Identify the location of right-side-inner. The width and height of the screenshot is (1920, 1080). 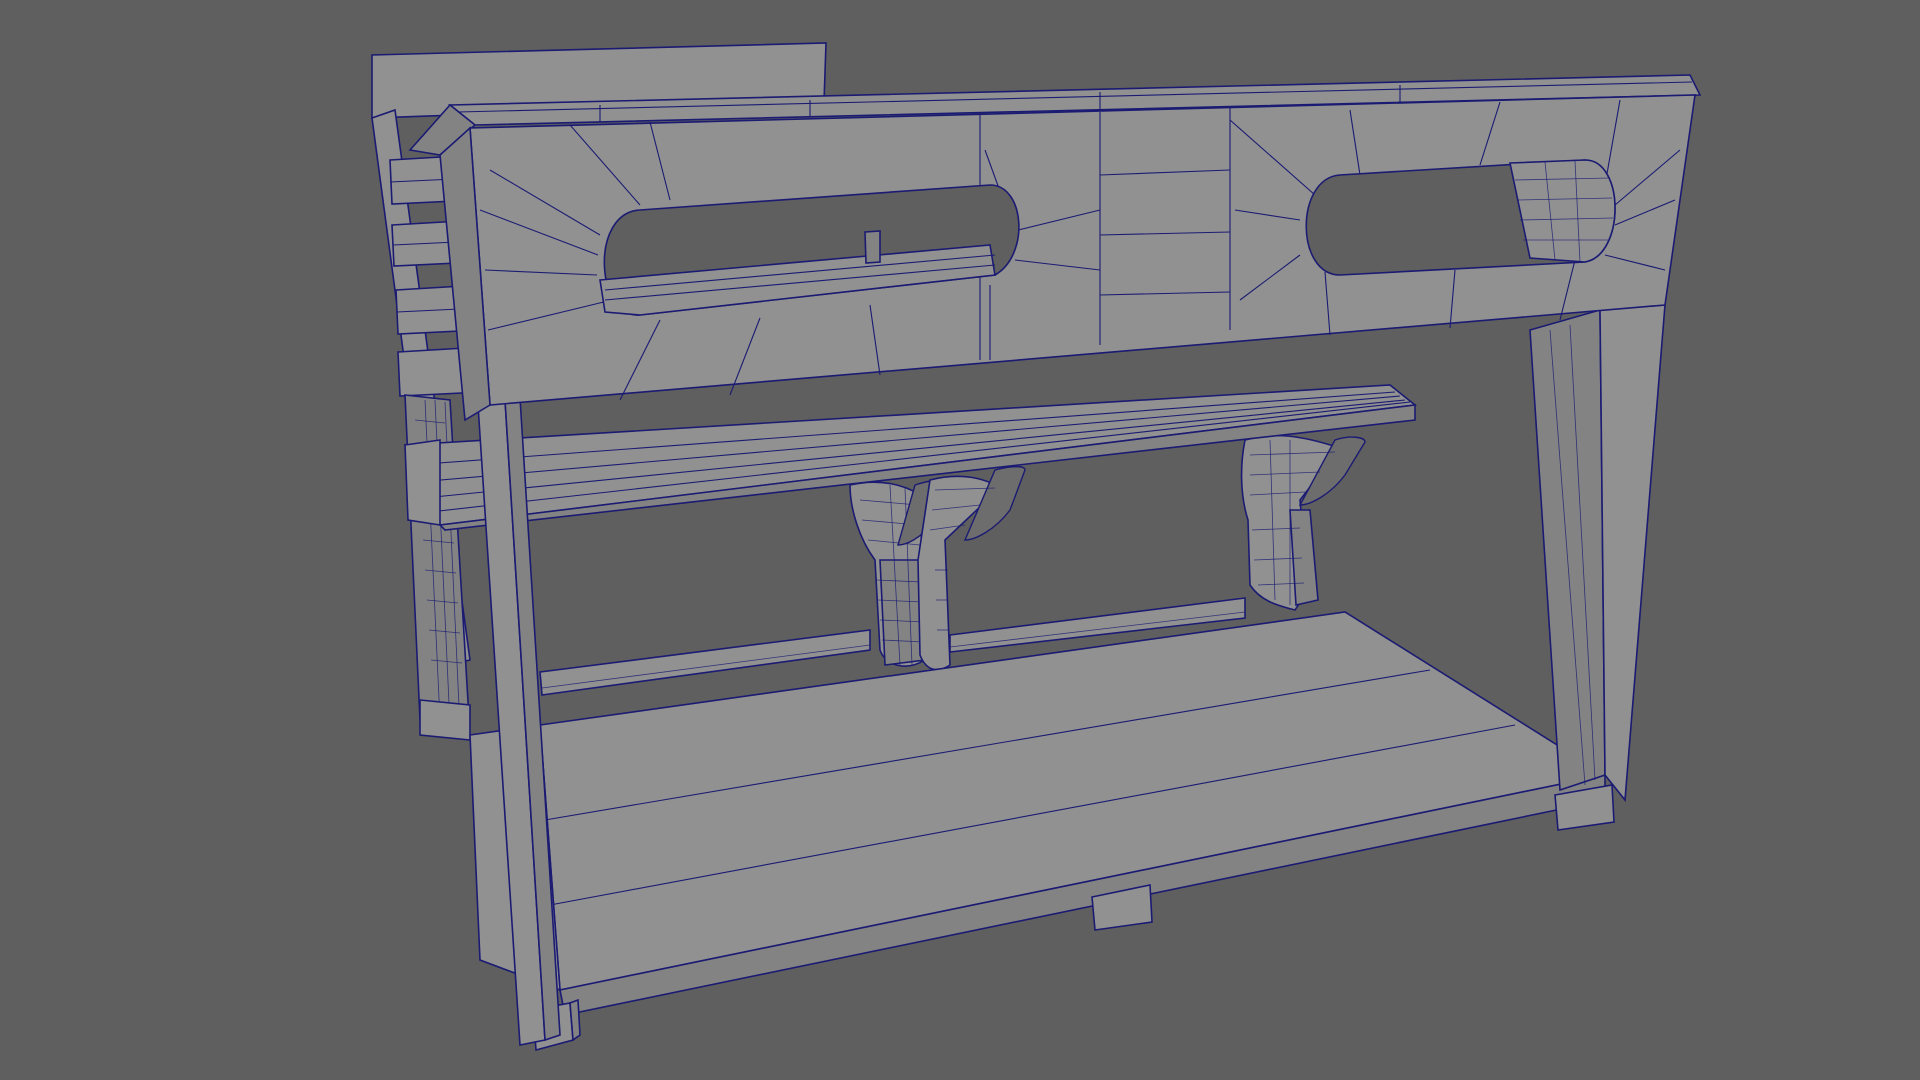
(1567, 550).